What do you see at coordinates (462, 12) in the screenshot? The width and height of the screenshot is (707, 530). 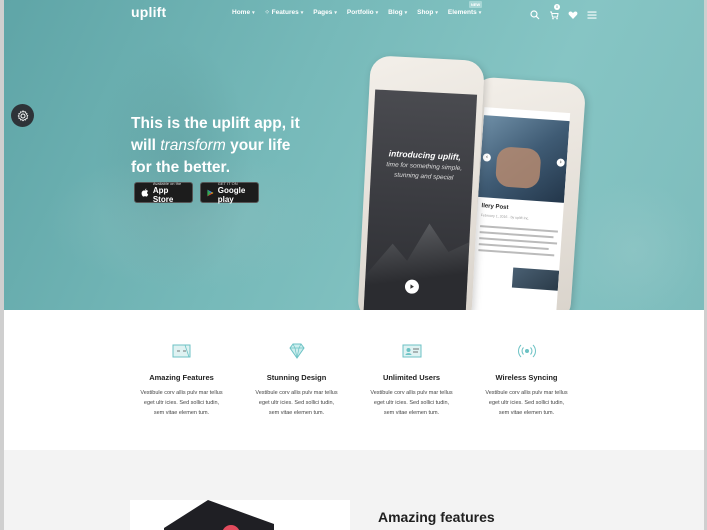 I see `menu-item-label: Elements` at bounding box center [462, 12].